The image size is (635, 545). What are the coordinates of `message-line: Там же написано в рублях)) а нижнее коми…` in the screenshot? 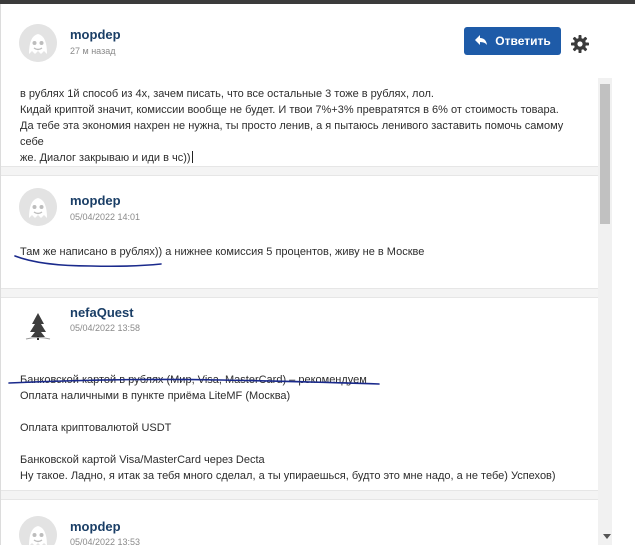 It's located at (222, 252).